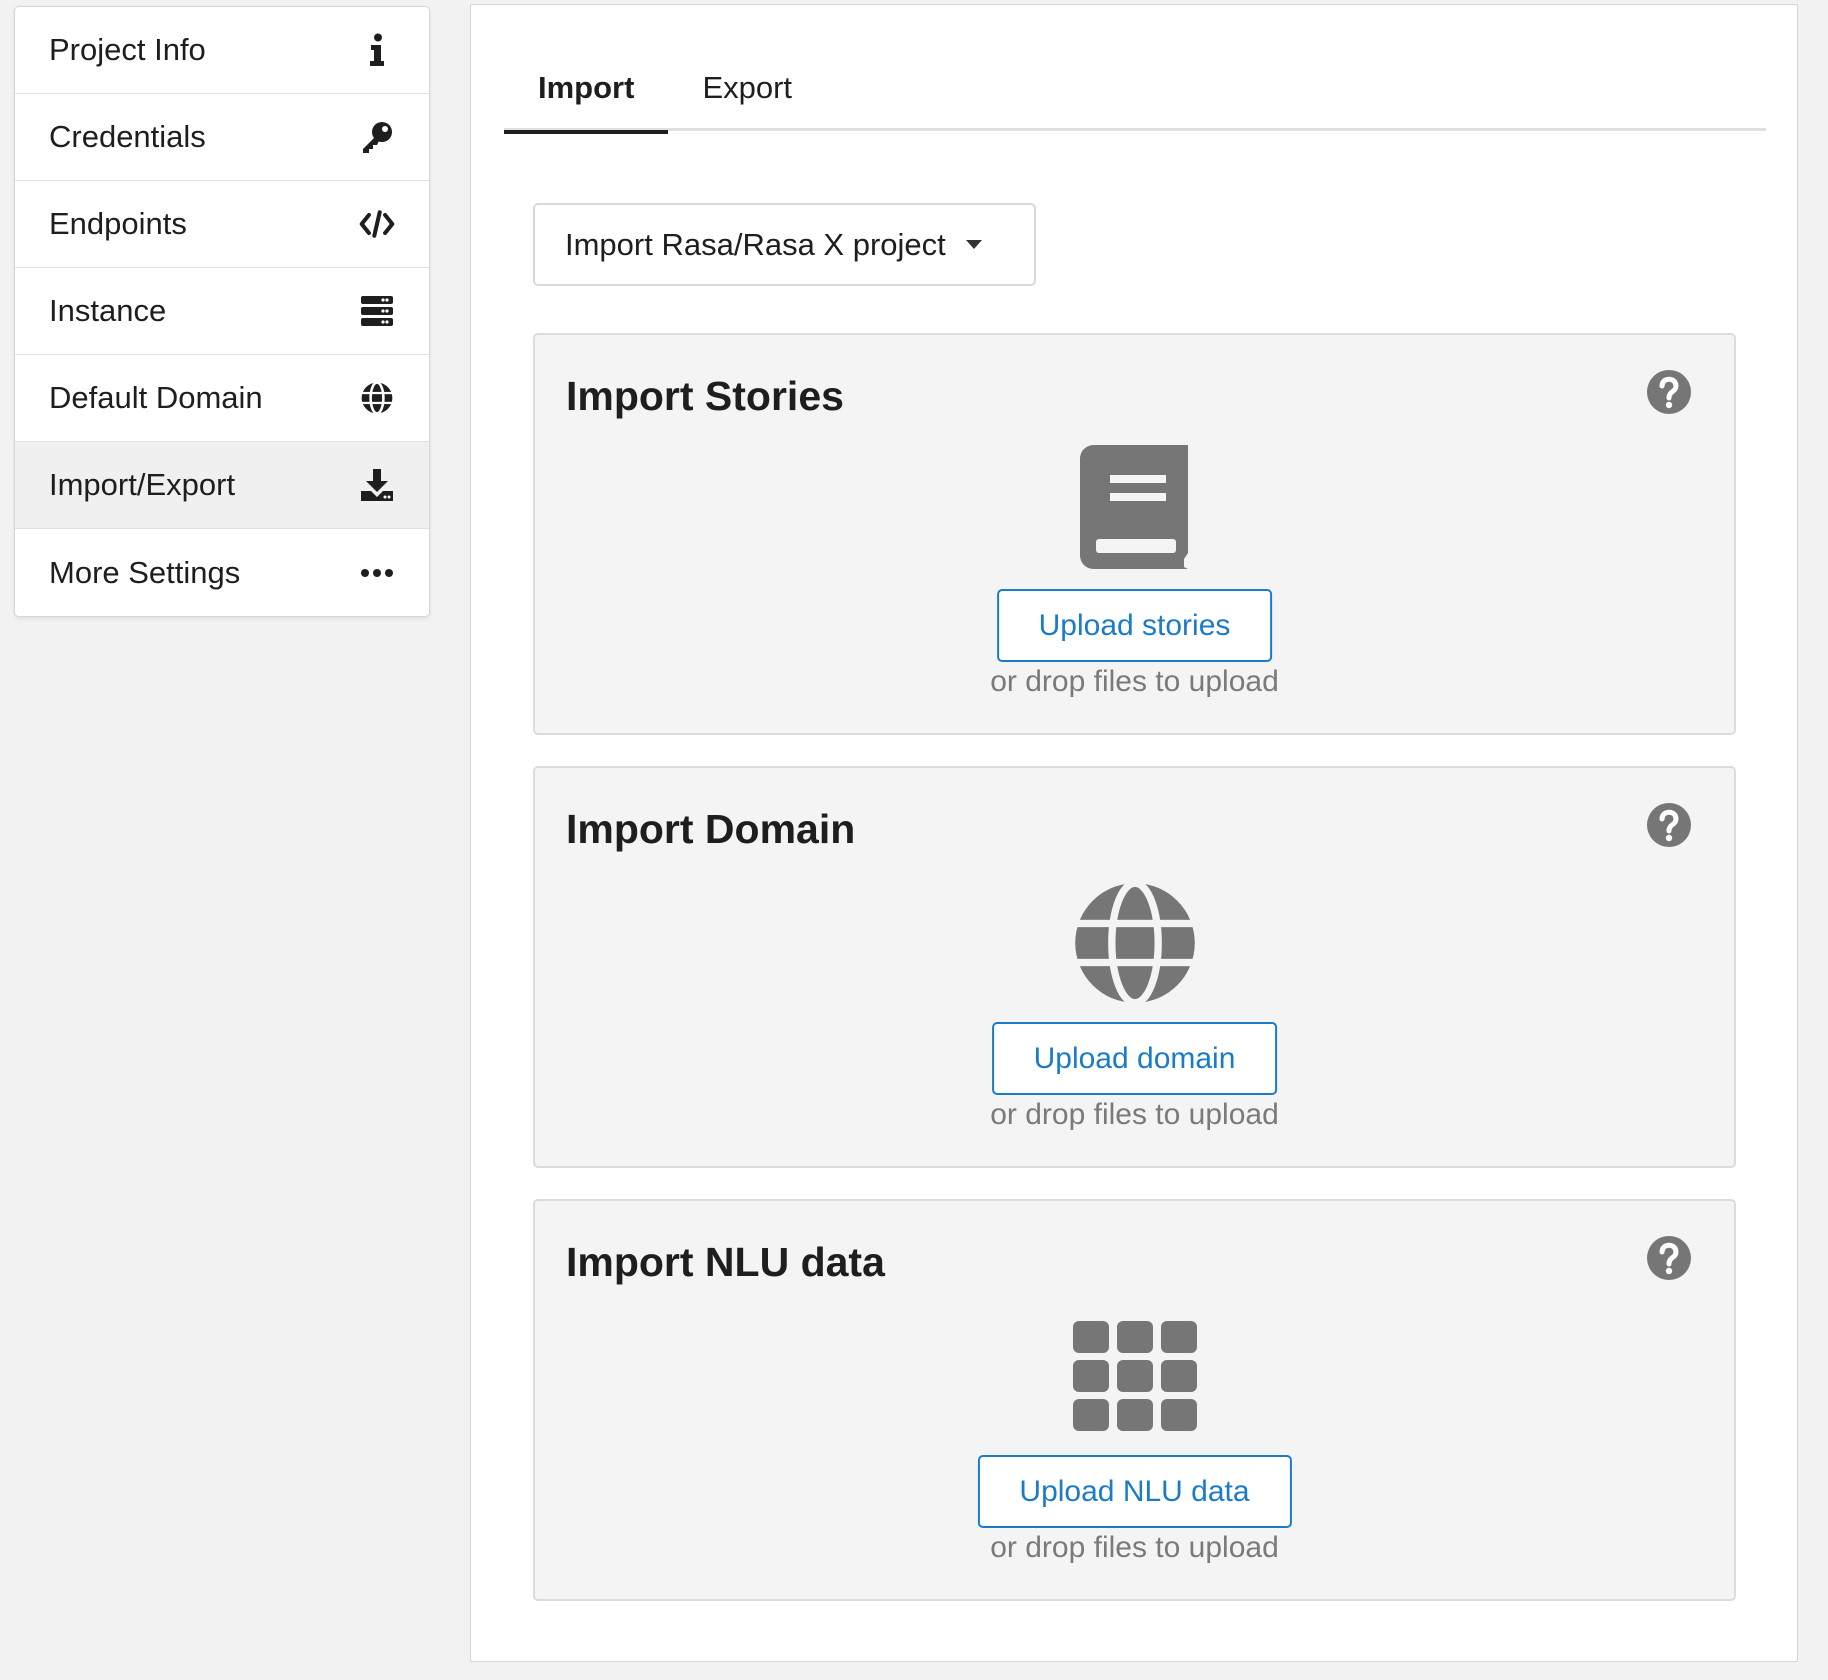  Describe the element at coordinates (377, 224) in the screenshot. I see `code-icon` at that location.